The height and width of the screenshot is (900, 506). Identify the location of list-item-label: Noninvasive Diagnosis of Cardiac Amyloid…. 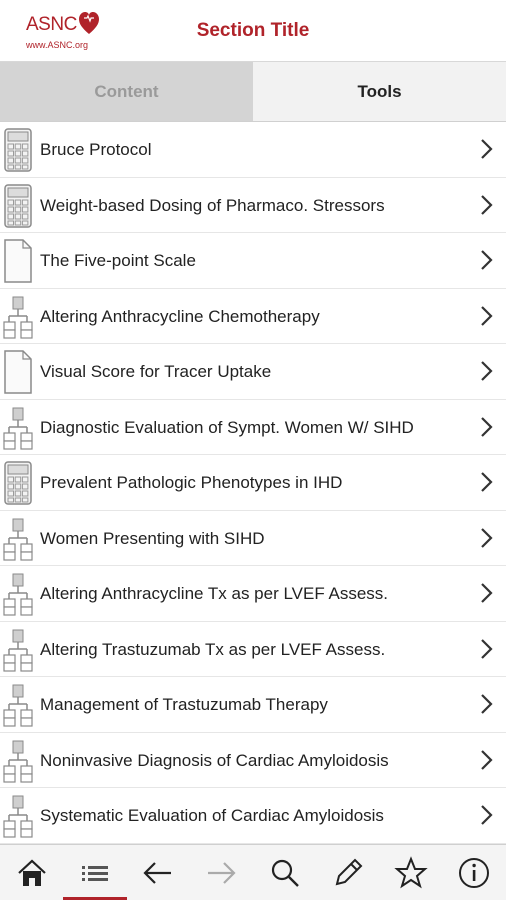
(214, 760).